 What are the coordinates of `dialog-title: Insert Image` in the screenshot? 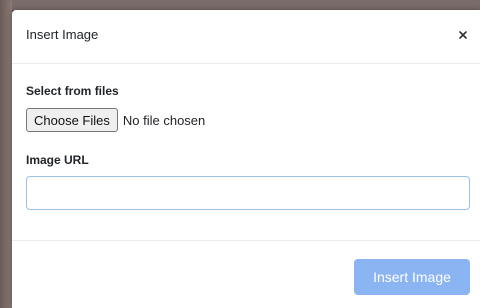 It's located at (62, 34).